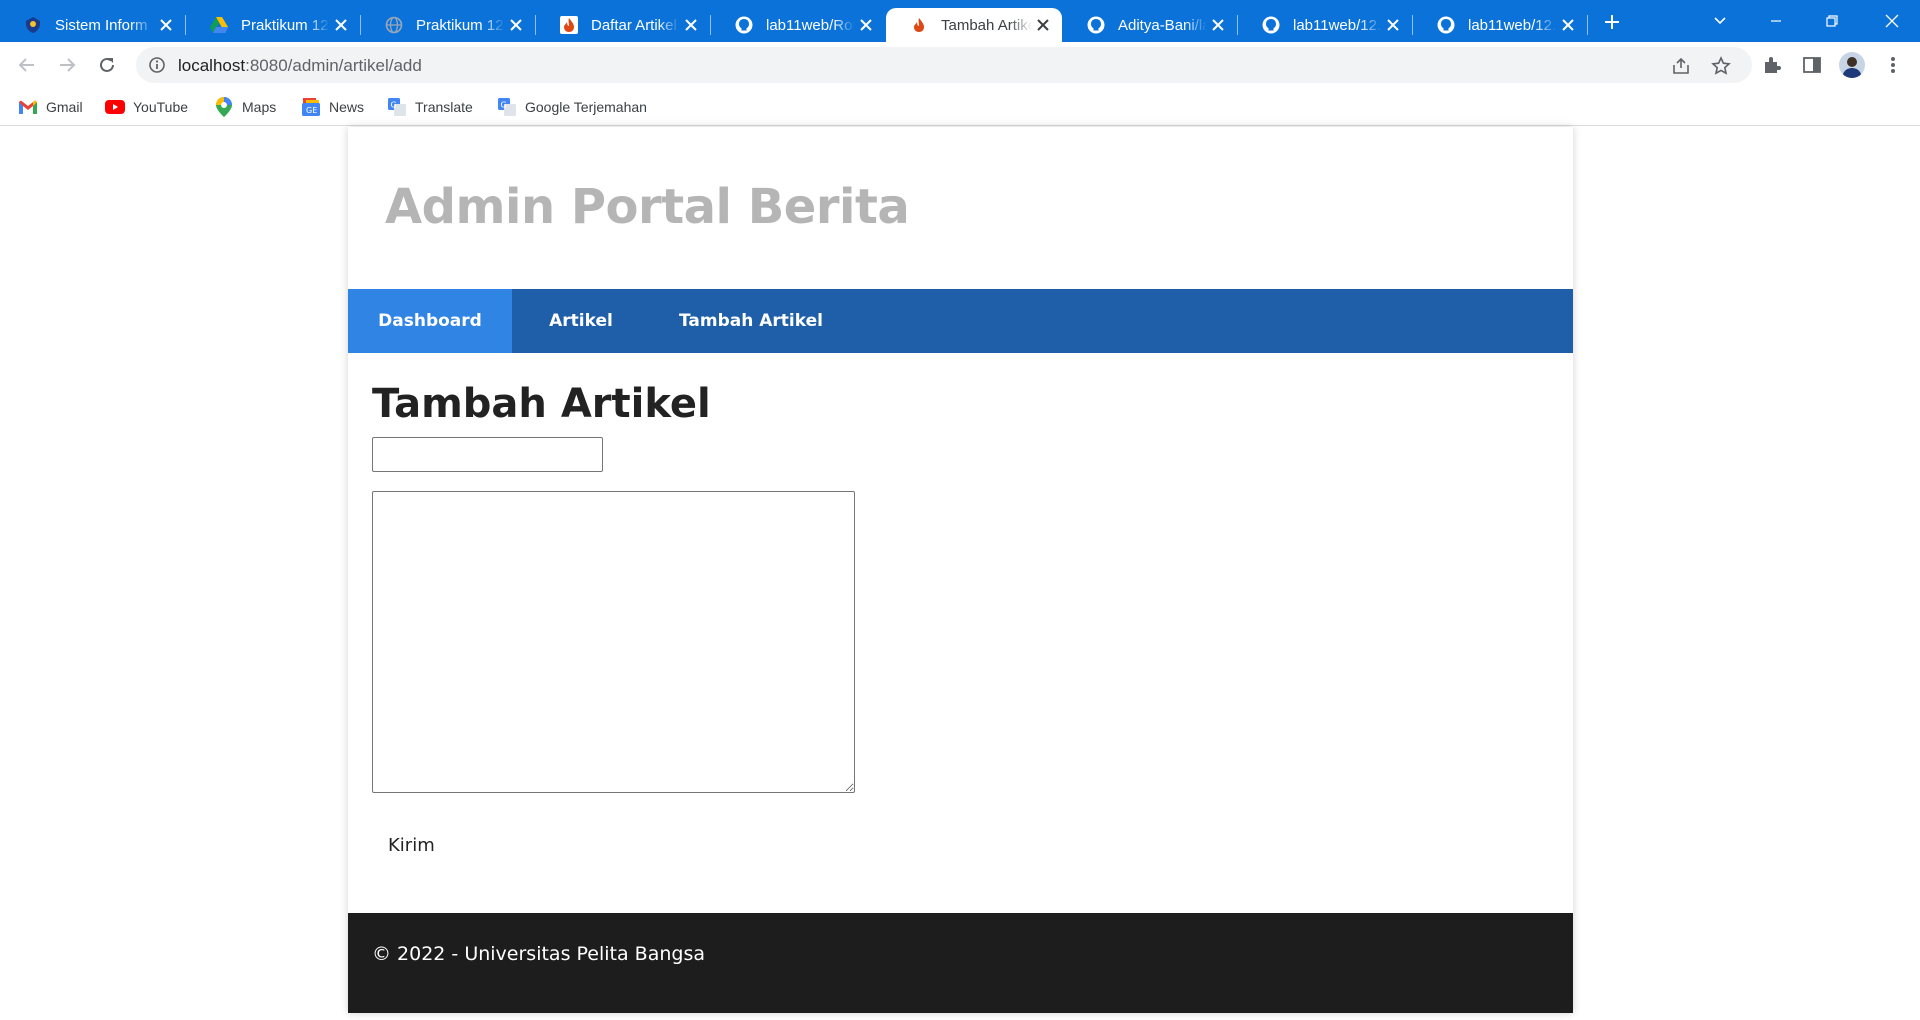 The image size is (1920, 1020). I want to click on profile-avatar, so click(1852, 65).